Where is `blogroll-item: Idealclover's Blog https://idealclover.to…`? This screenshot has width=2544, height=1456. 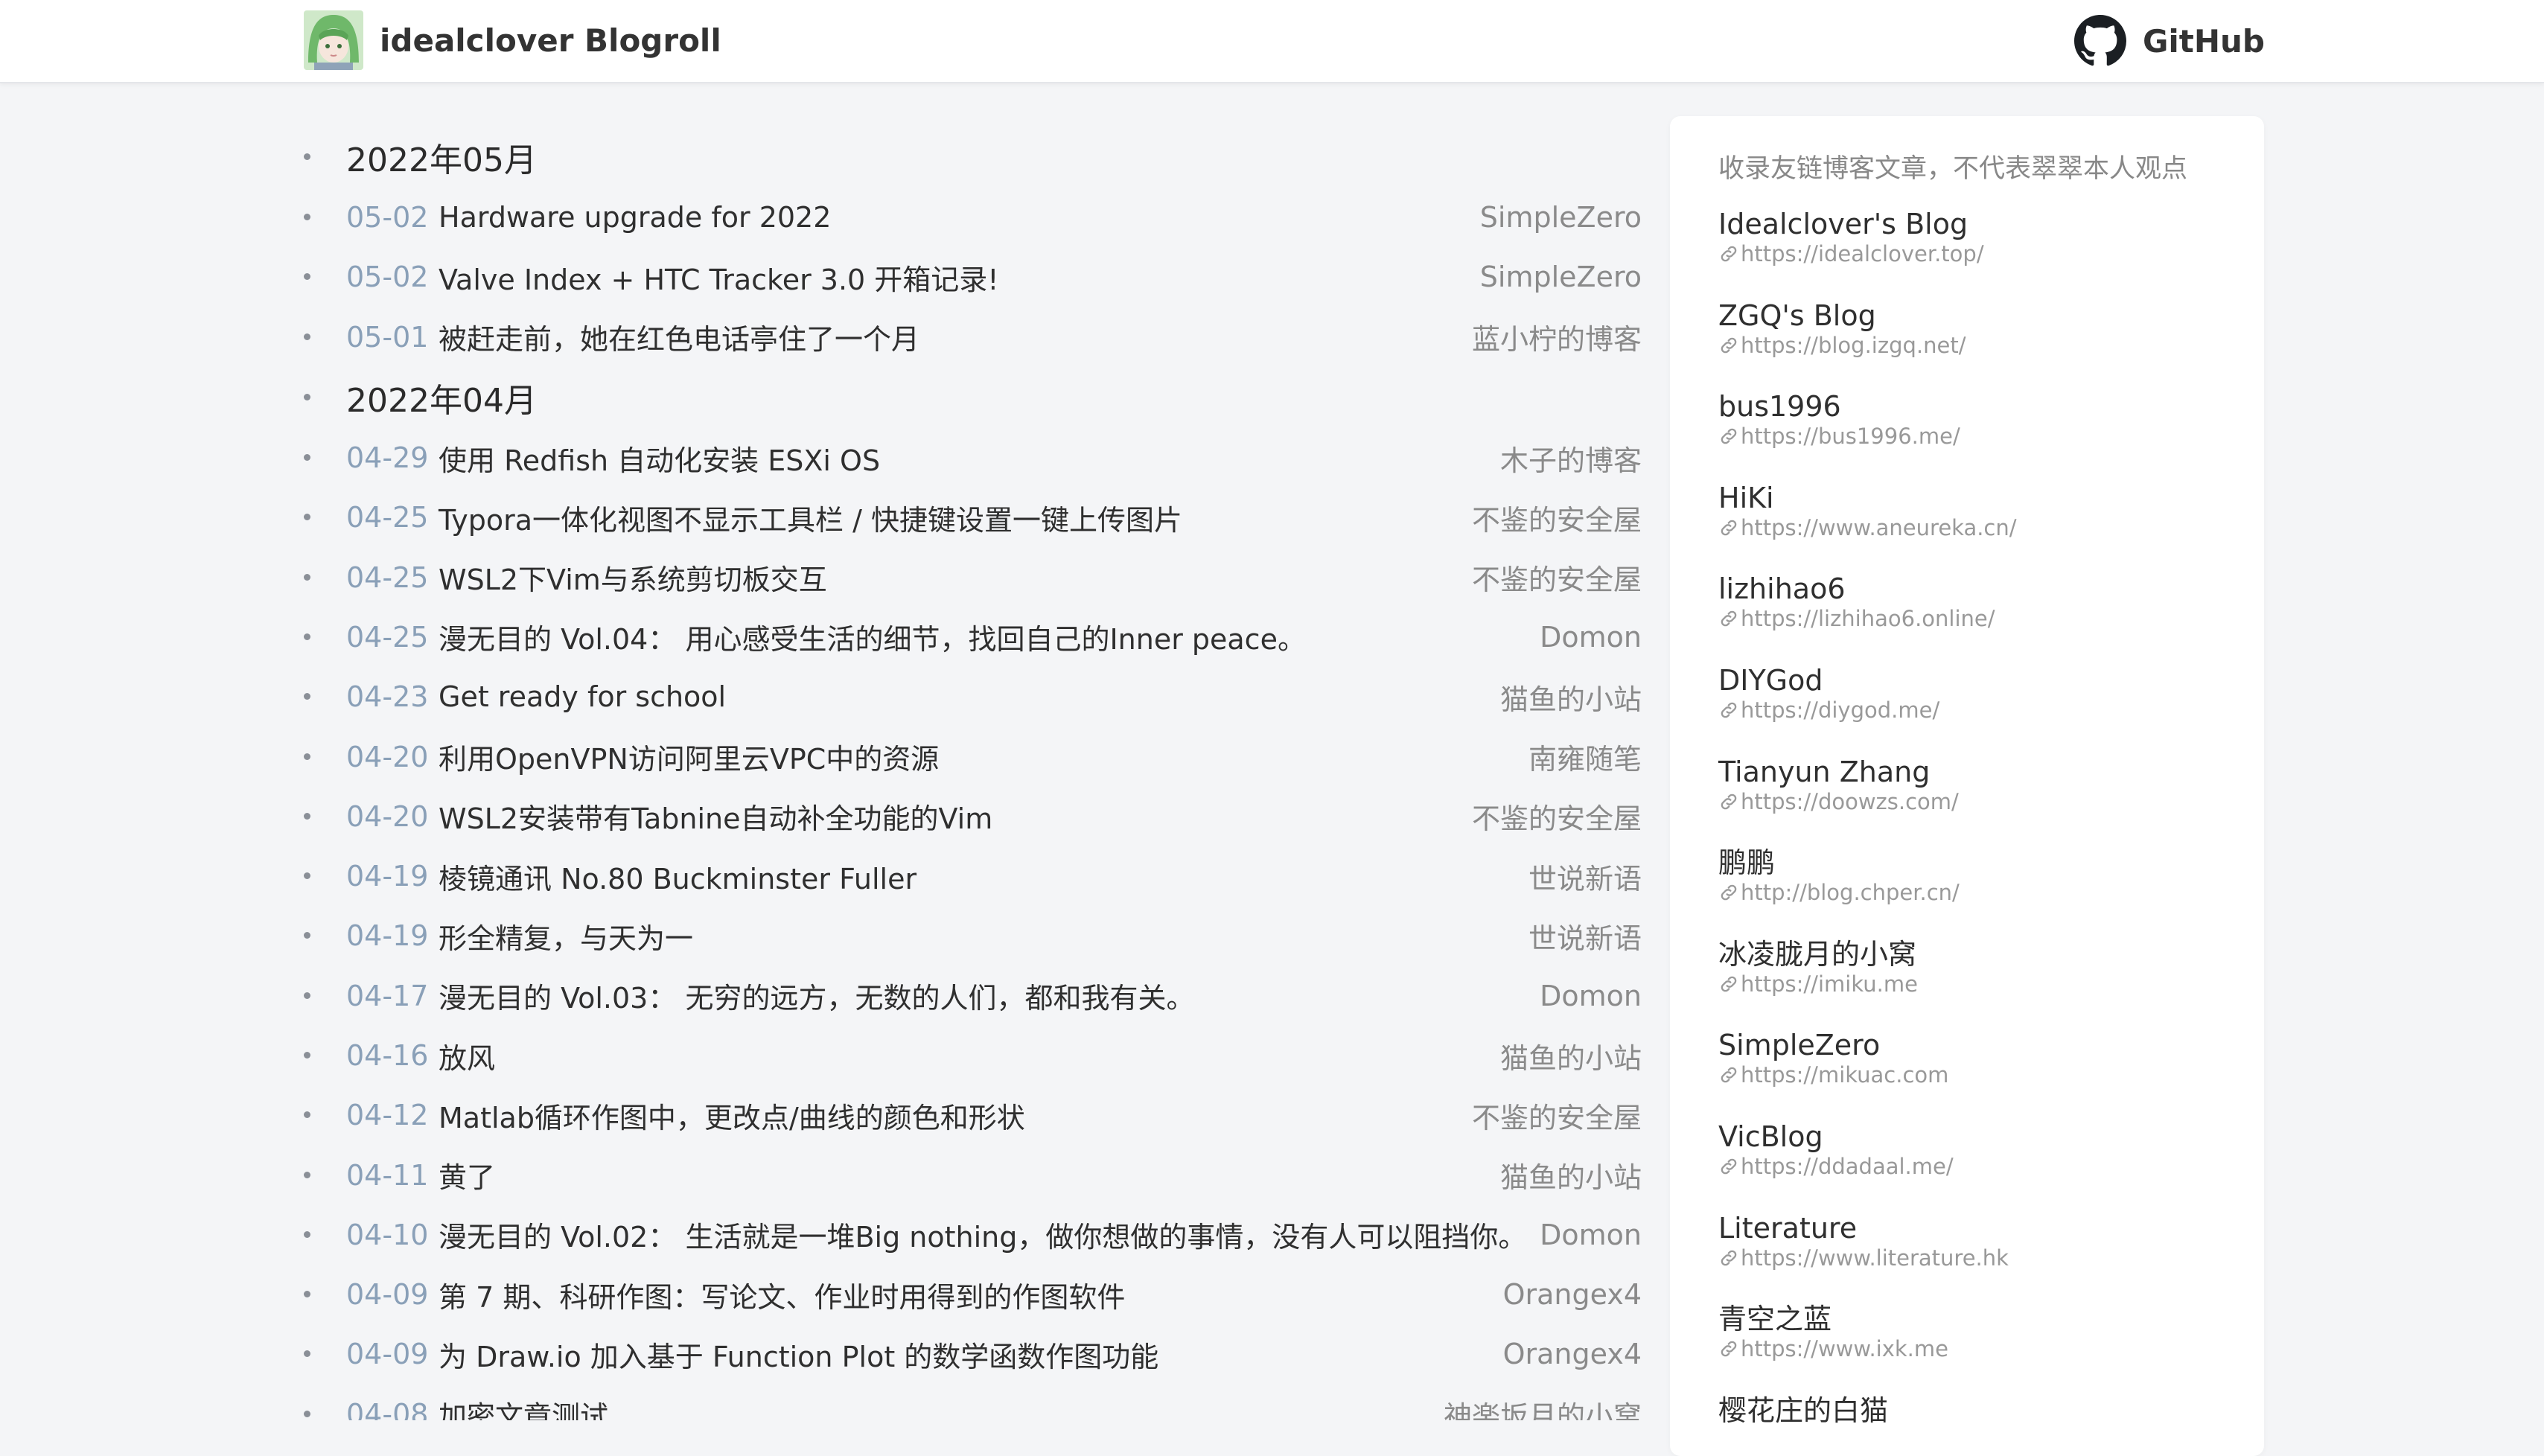
blogroll-item: Idealclover's Blog https://idealclover.to… is located at coordinates (1978, 252).